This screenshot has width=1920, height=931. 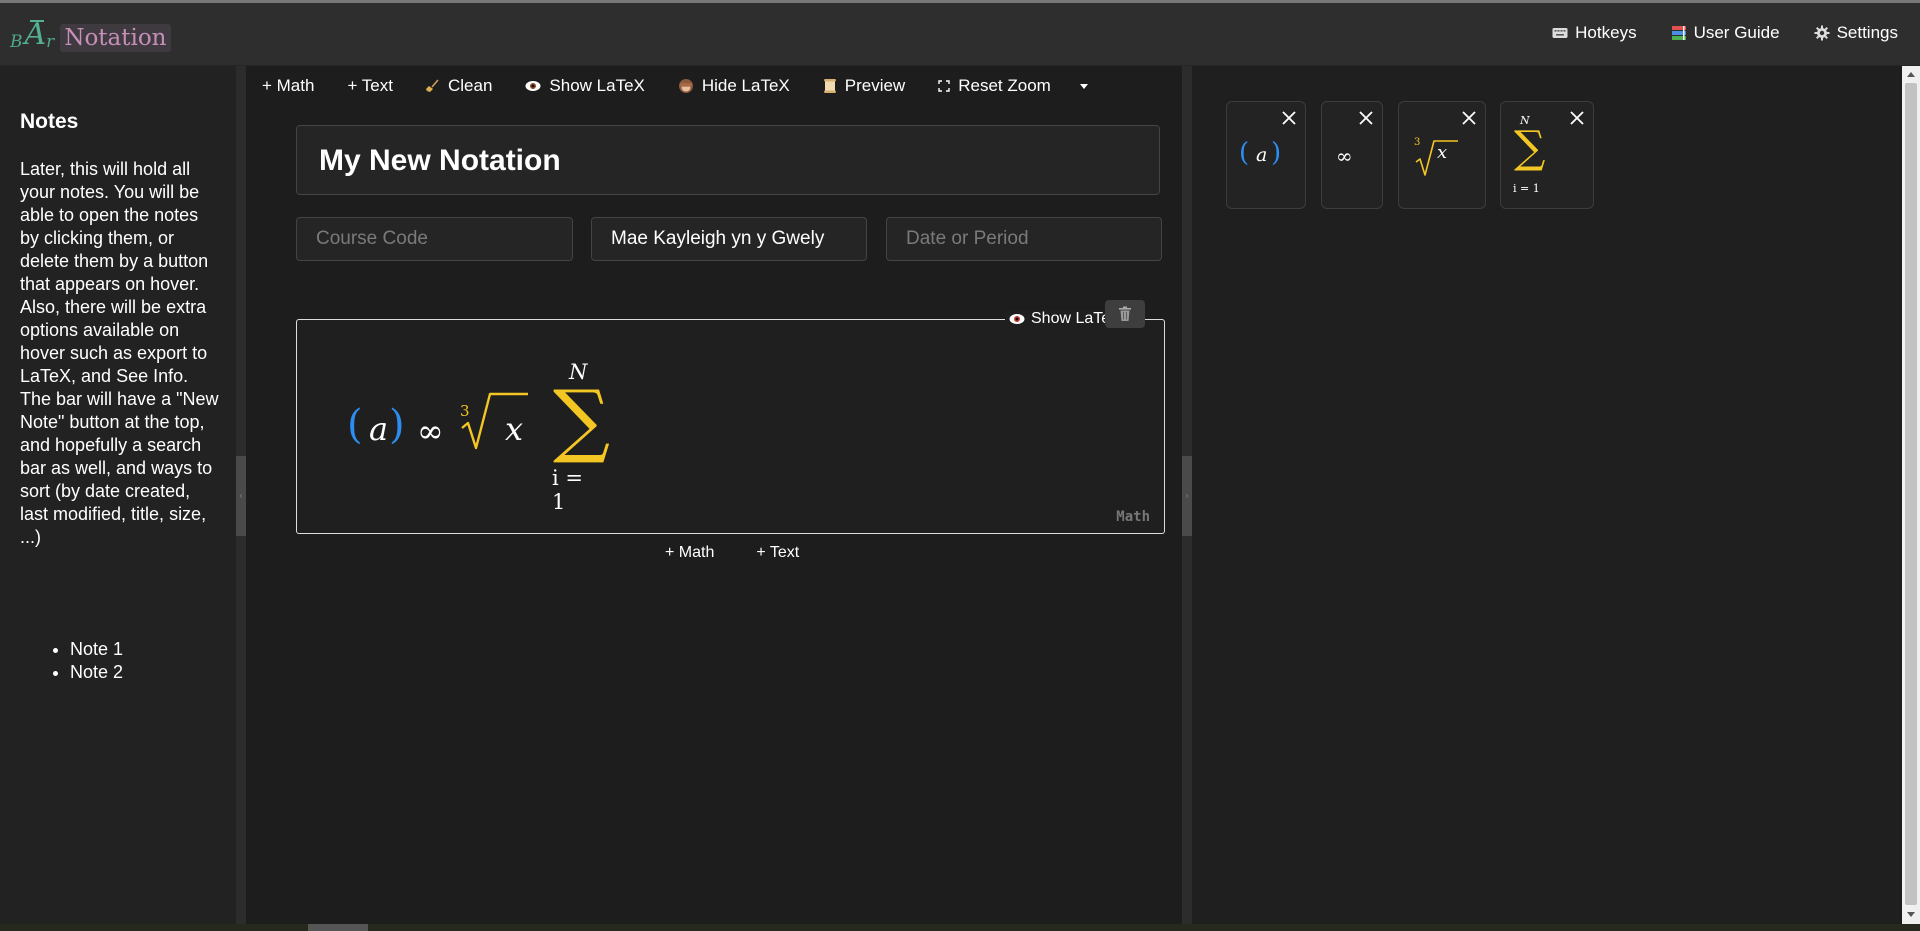 I want to click on preview-button: Preview, so click(x=864, y=86).